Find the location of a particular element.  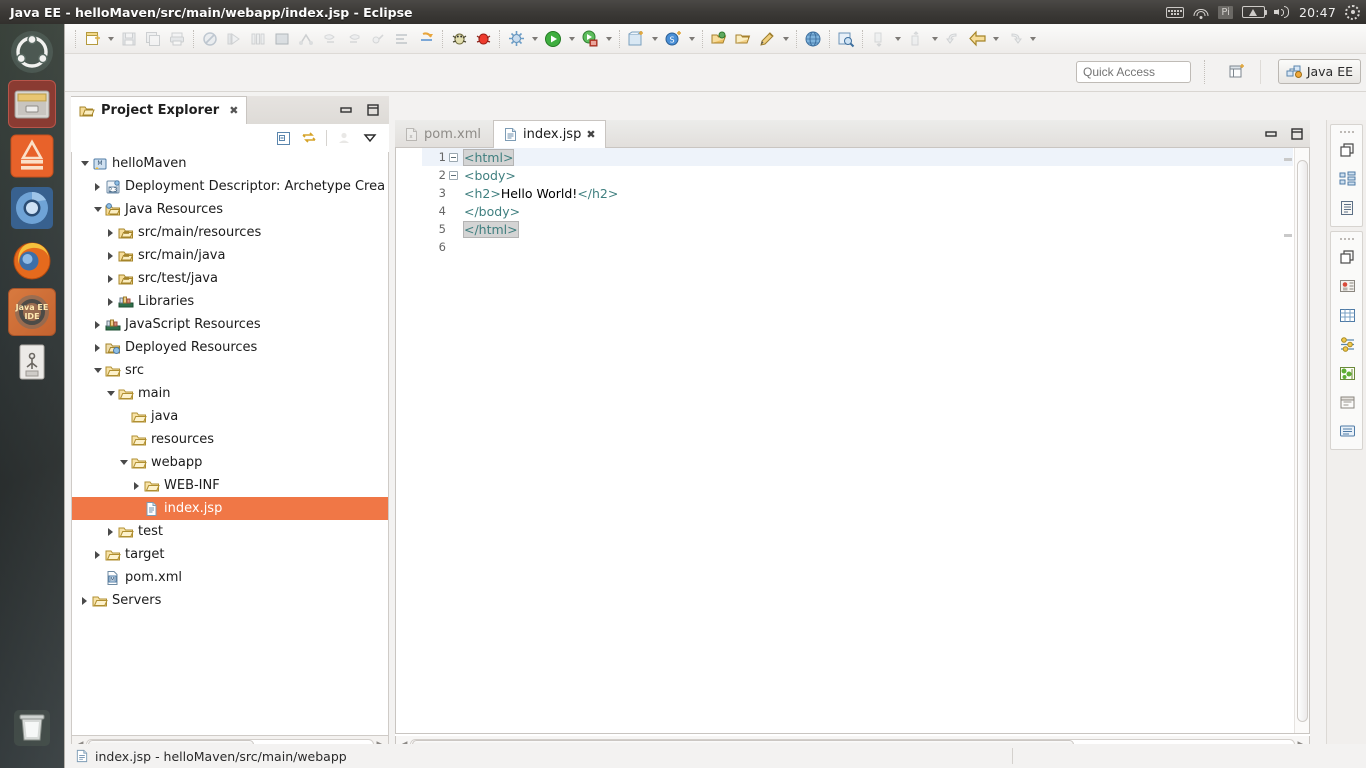

launcher-item-usb-drive is located at coordinates (32, 364).